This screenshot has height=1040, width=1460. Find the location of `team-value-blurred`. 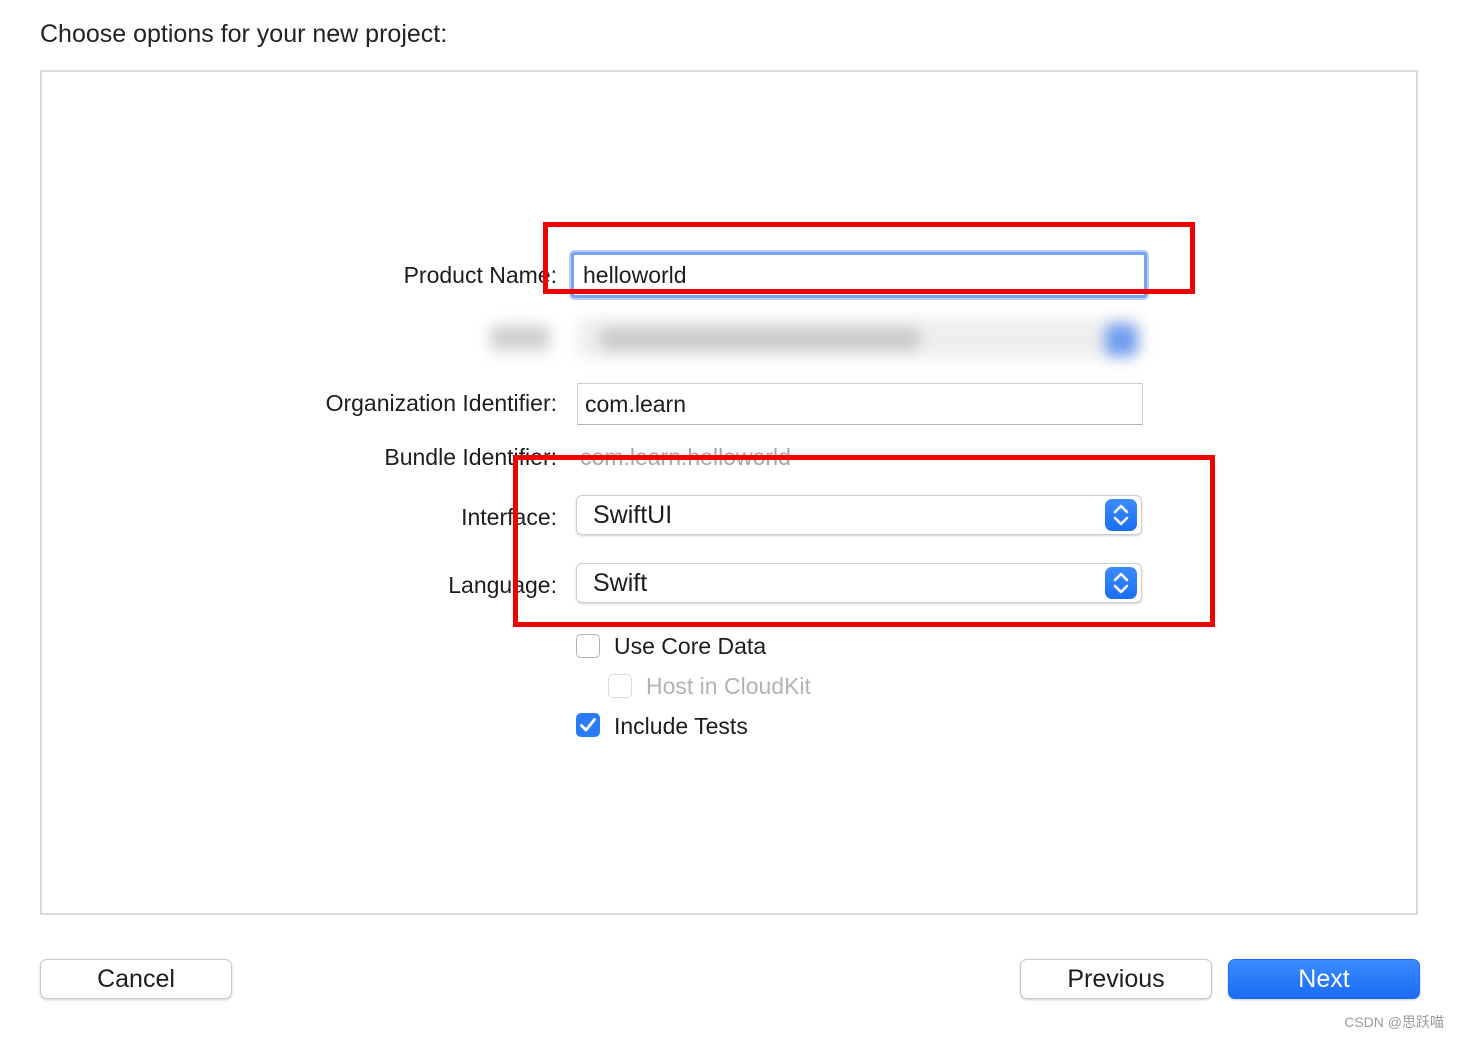

team-value-blurred is located at coordinates (760, 339).